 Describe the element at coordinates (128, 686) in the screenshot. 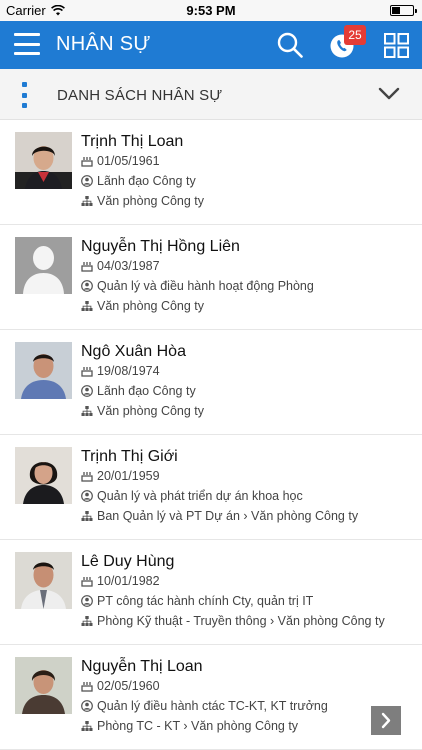

I see `employee-birthdate: 02/05/1960` at that location.